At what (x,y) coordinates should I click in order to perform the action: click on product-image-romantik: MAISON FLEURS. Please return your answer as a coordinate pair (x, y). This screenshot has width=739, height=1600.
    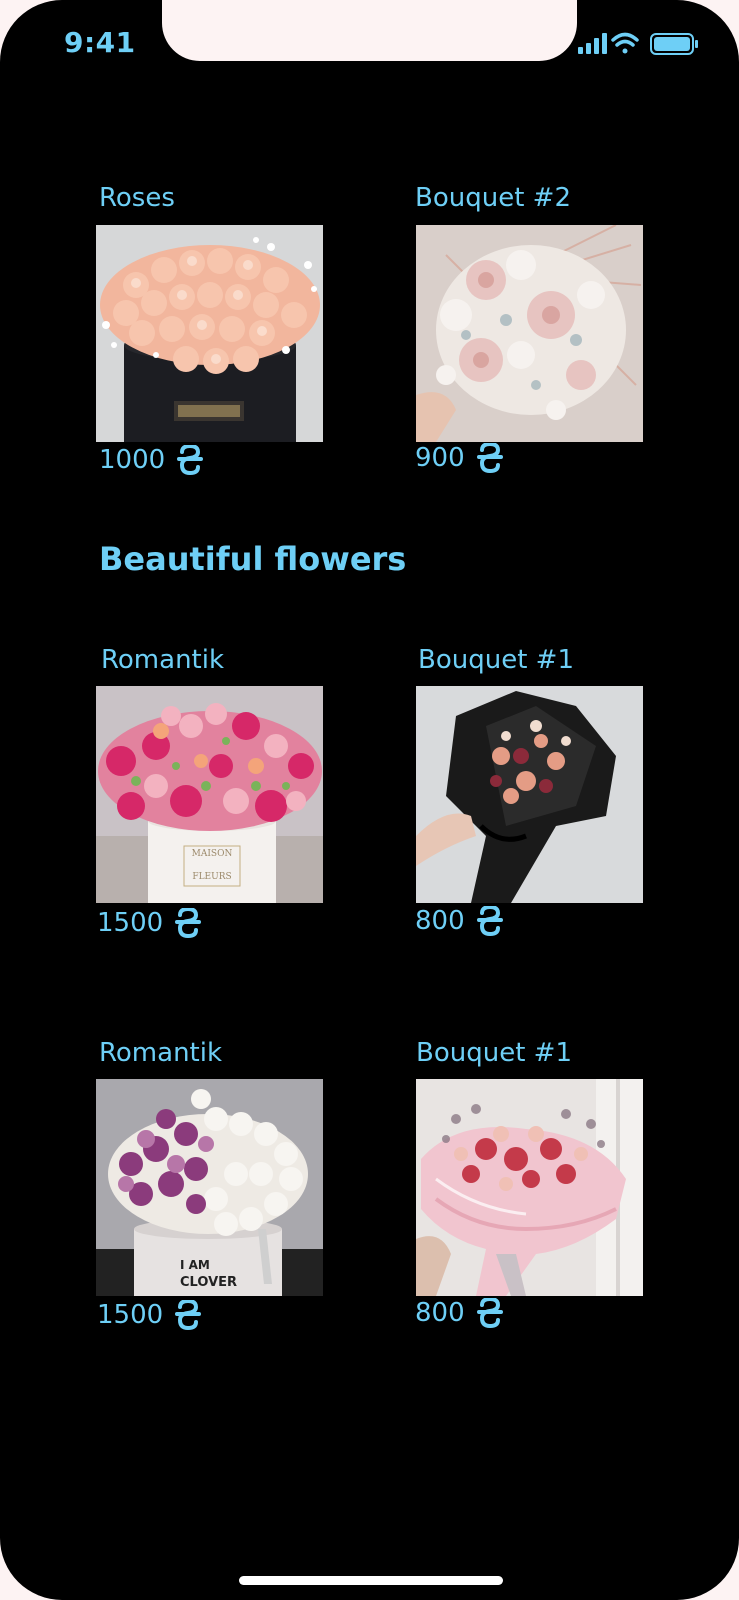
    Looking at the image, I should click on (209, 794).